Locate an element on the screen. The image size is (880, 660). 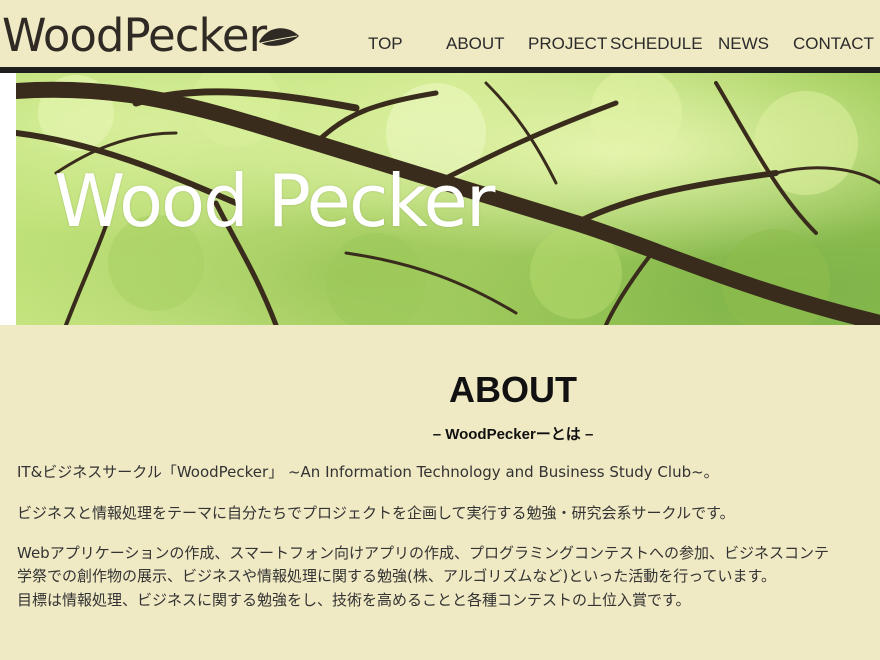
main-nav: TOP ABOUT PROJECT SCHEDULE NEWS CONTACT is located at coordinates (440, 46).